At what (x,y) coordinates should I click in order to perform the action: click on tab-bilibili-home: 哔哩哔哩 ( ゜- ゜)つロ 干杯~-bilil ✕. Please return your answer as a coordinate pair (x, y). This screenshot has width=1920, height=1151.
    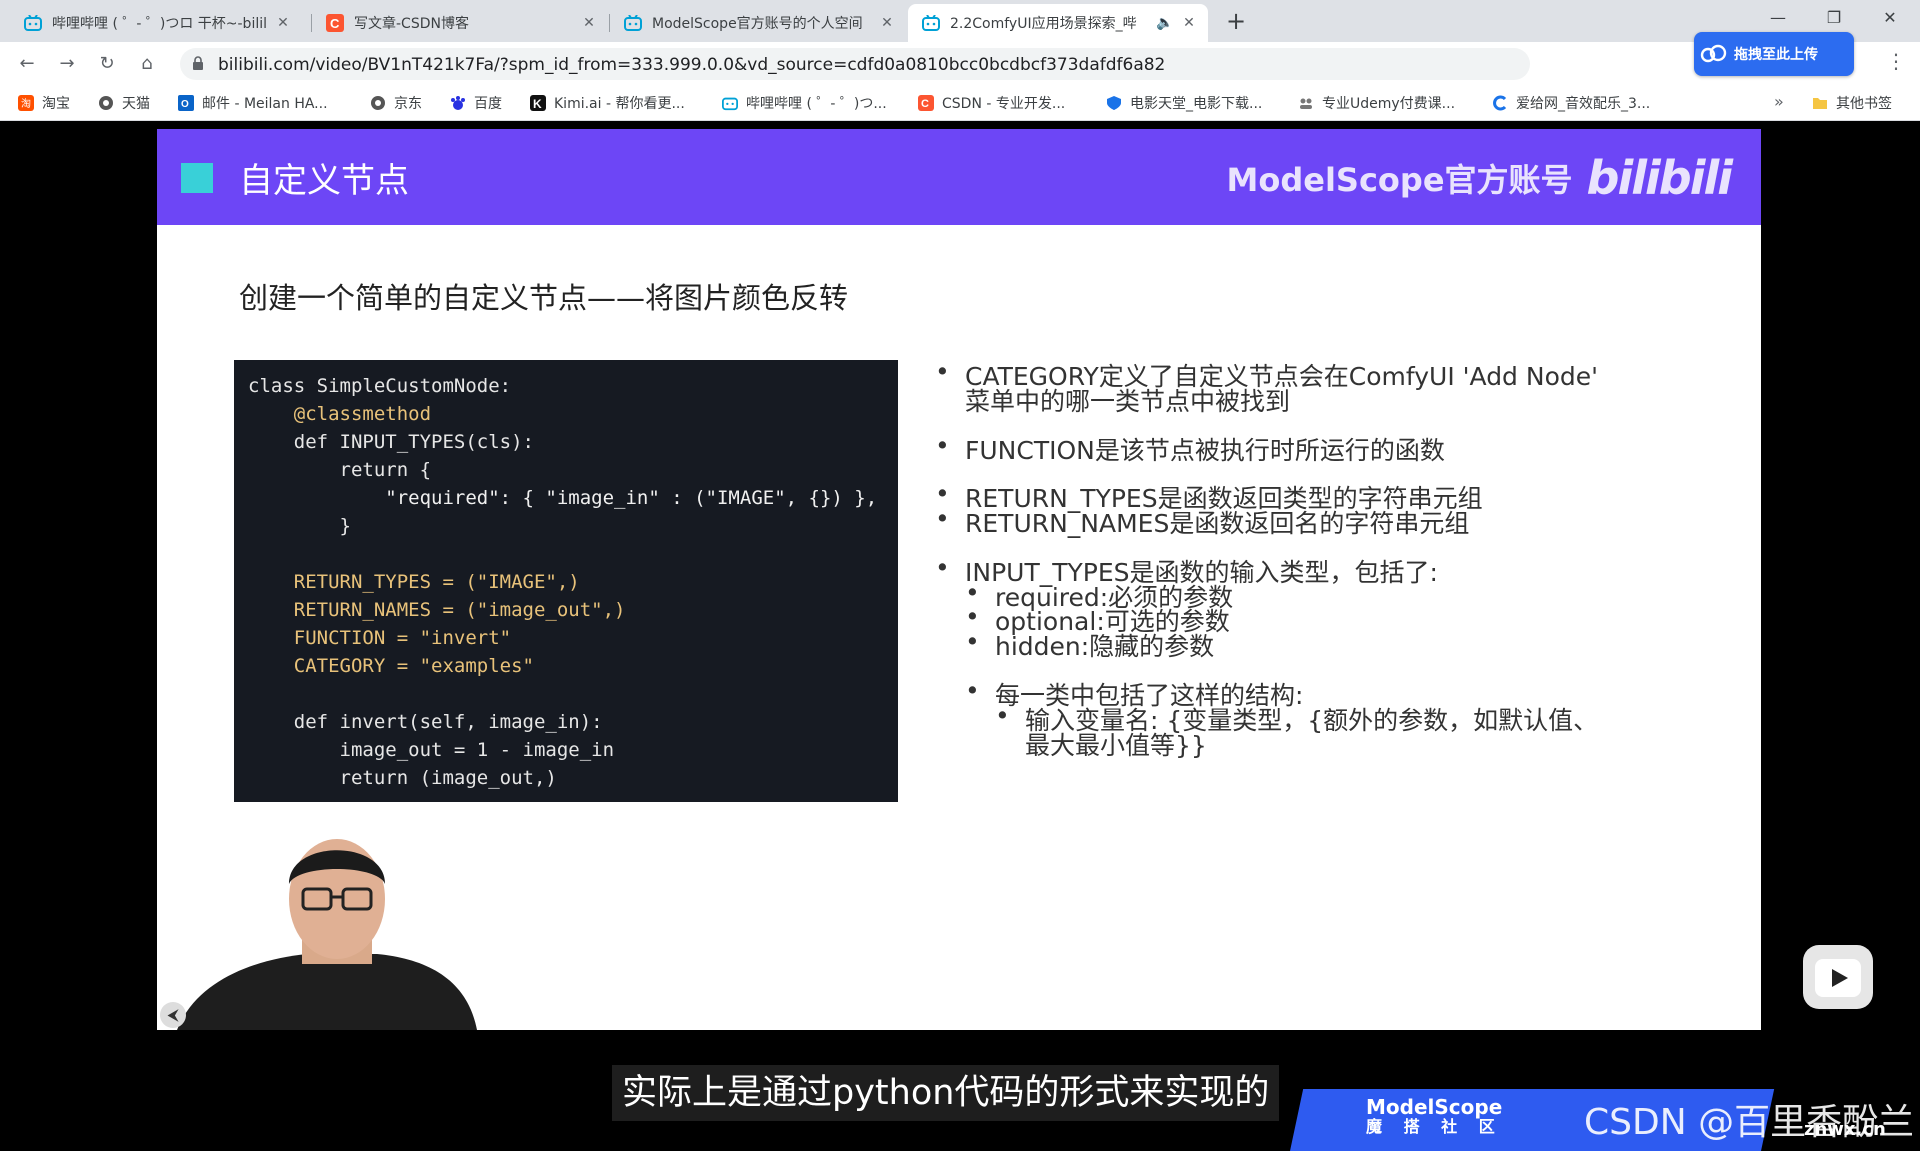
    Looking at the image, I should click on (156, 23).